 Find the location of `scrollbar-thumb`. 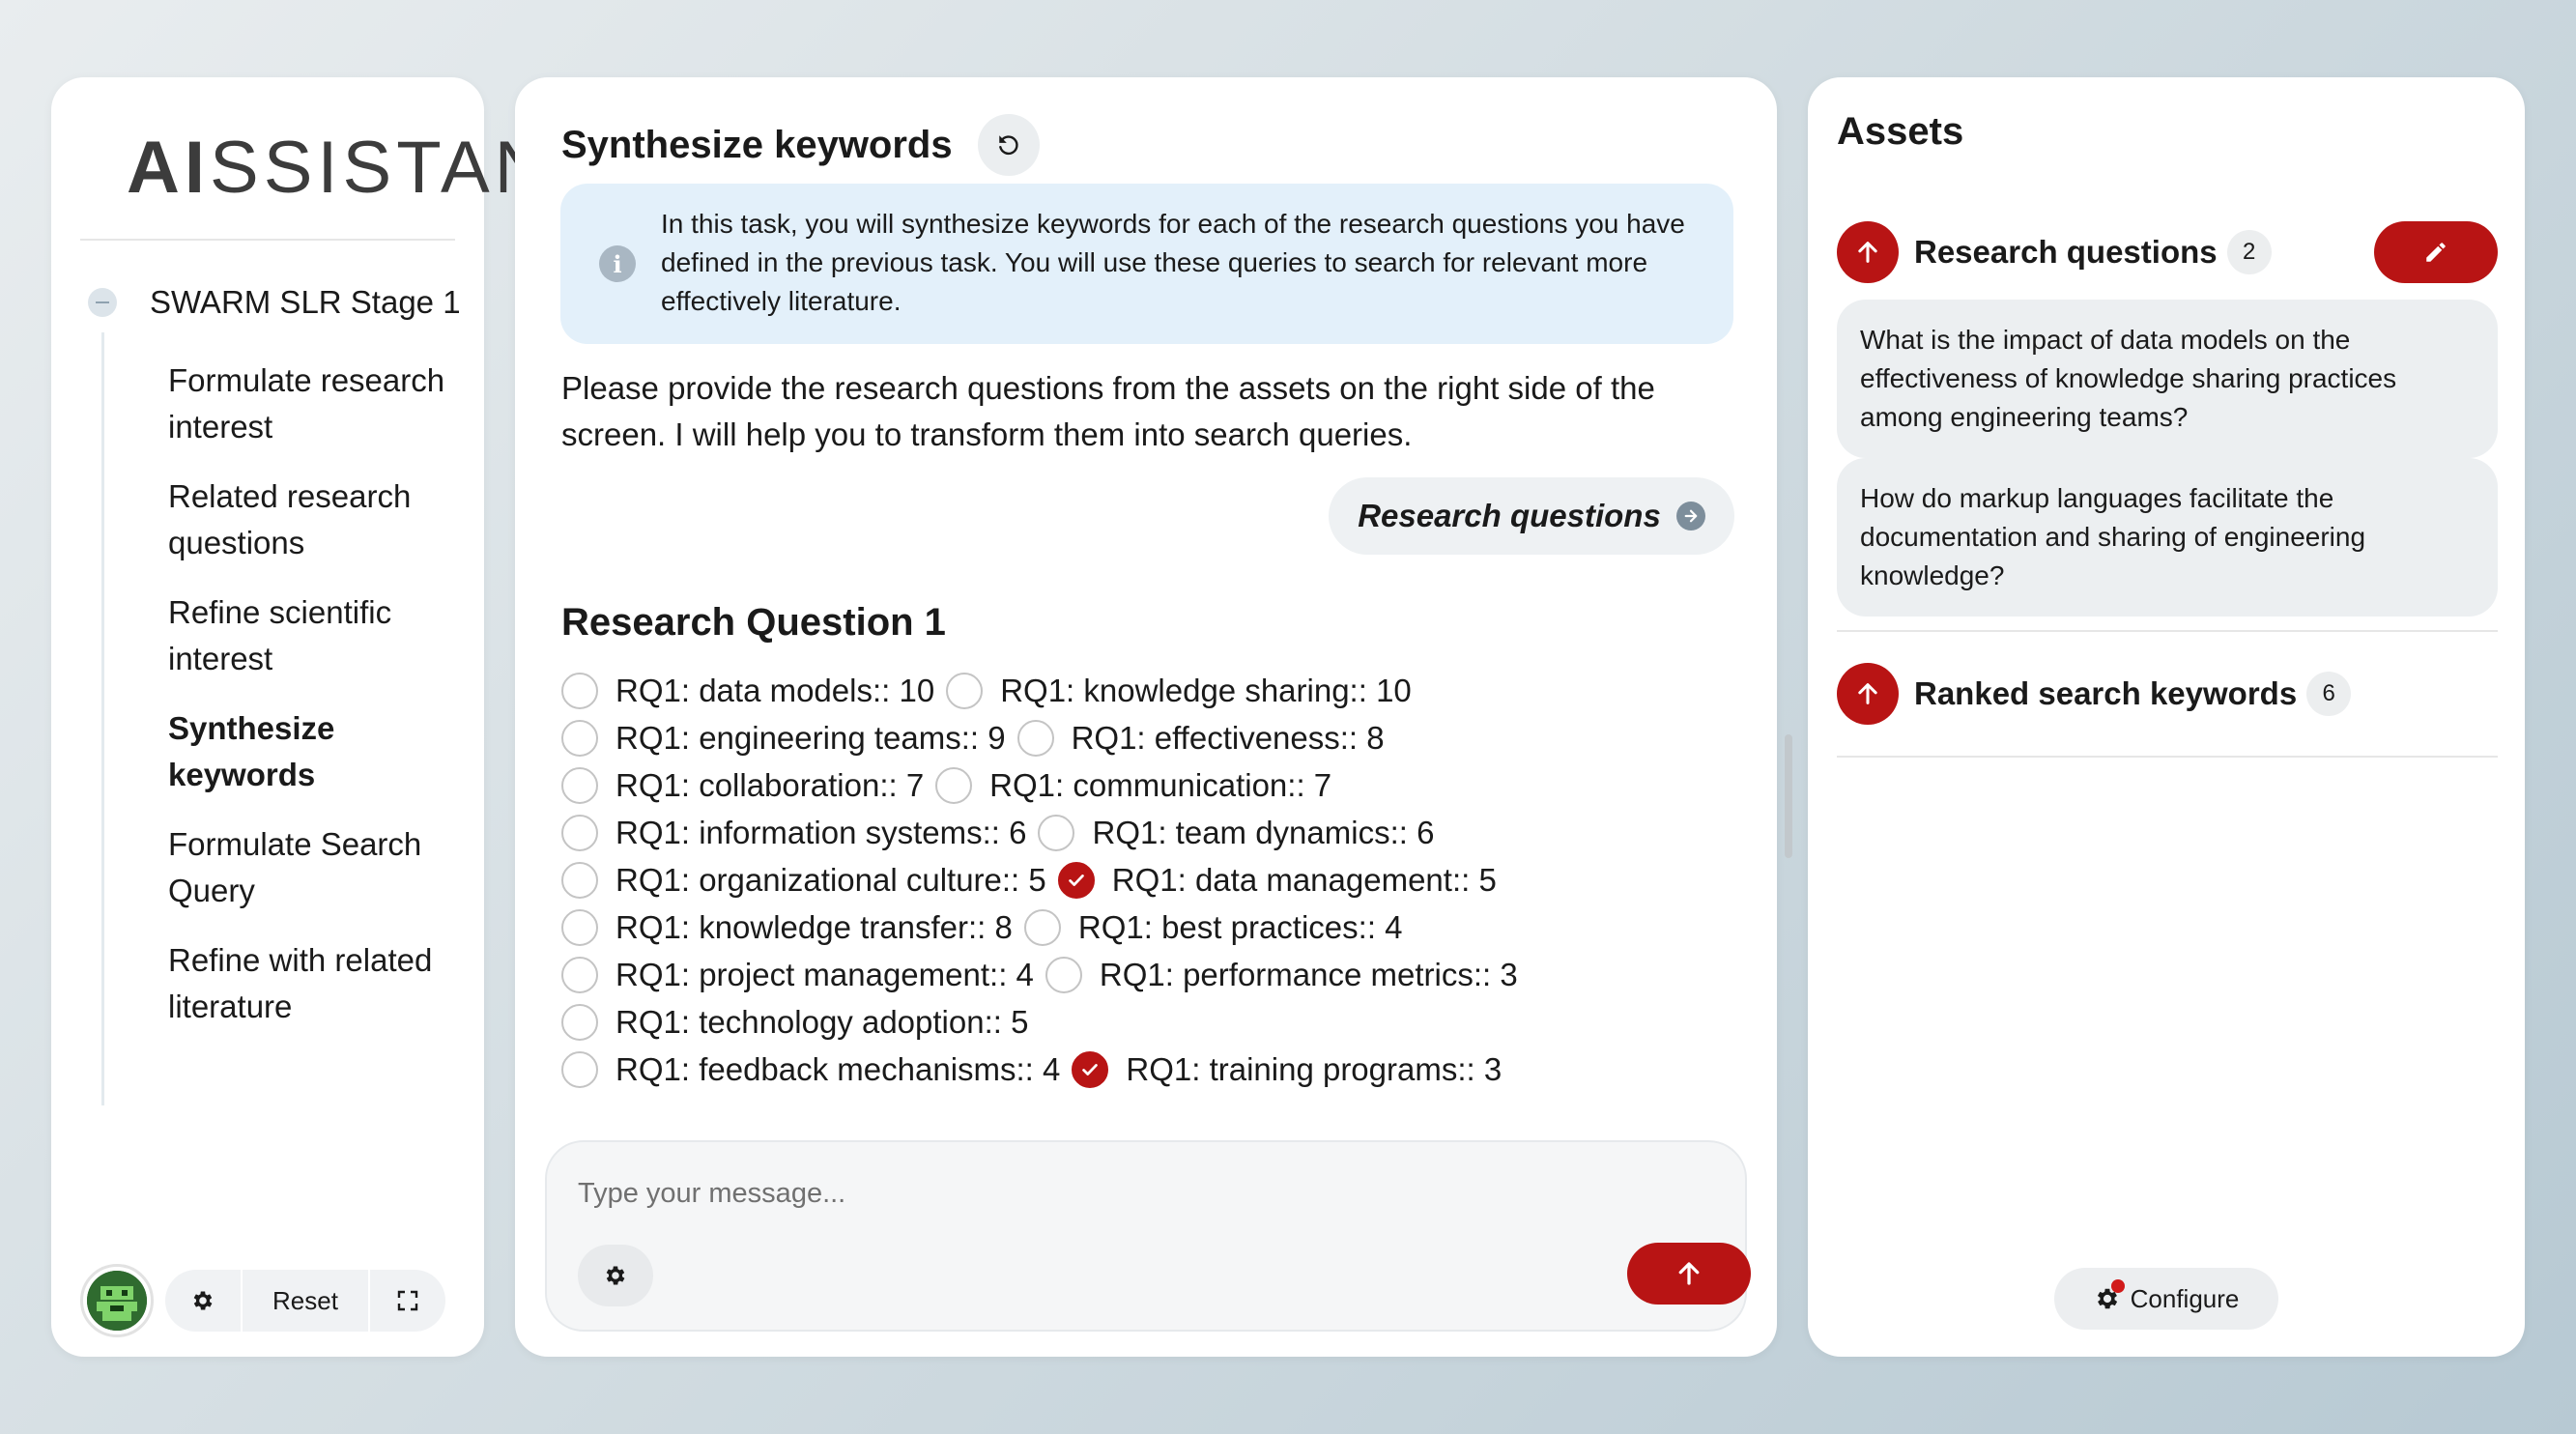

scrollbar-thumb is located at coordinates (1789, 796).